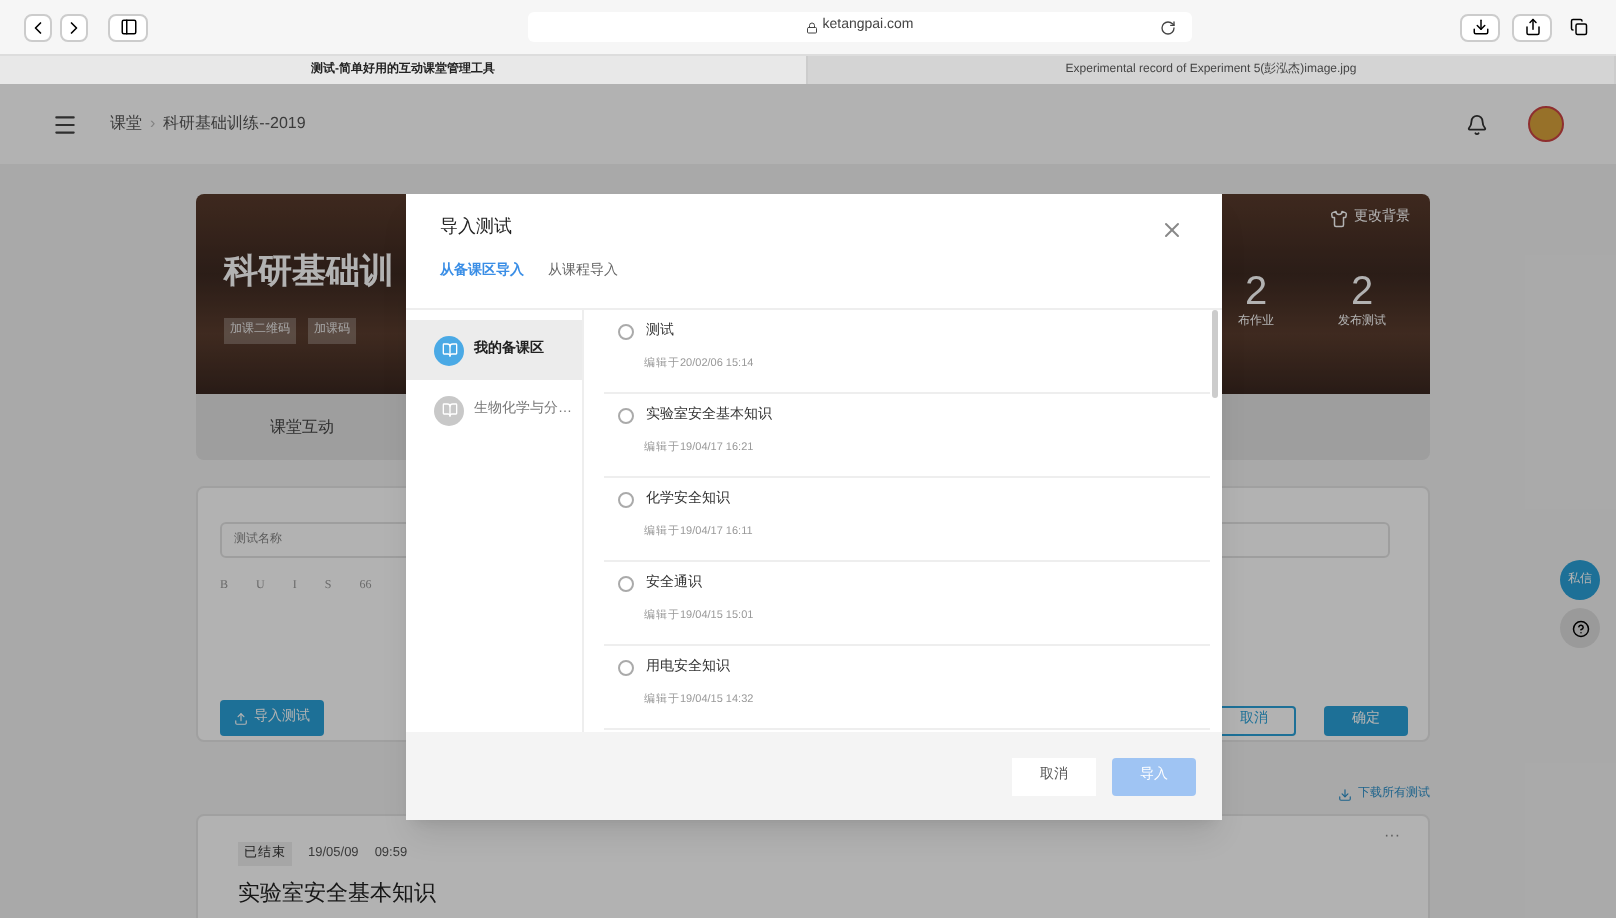 This screenshot has height=918, width=1616. What do you see at coordinates (1172, 230) in the screenshot?
I see `close-icon` at bounding box center [1172, 230].